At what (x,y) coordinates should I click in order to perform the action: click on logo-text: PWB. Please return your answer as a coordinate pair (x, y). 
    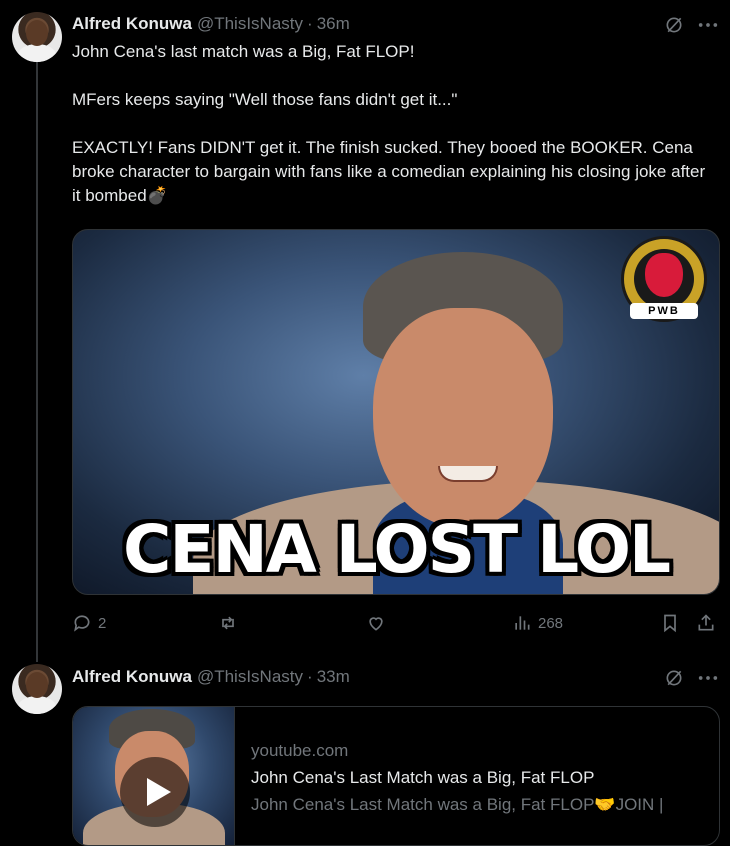
    Looking at the image, I should click on (664, 311).